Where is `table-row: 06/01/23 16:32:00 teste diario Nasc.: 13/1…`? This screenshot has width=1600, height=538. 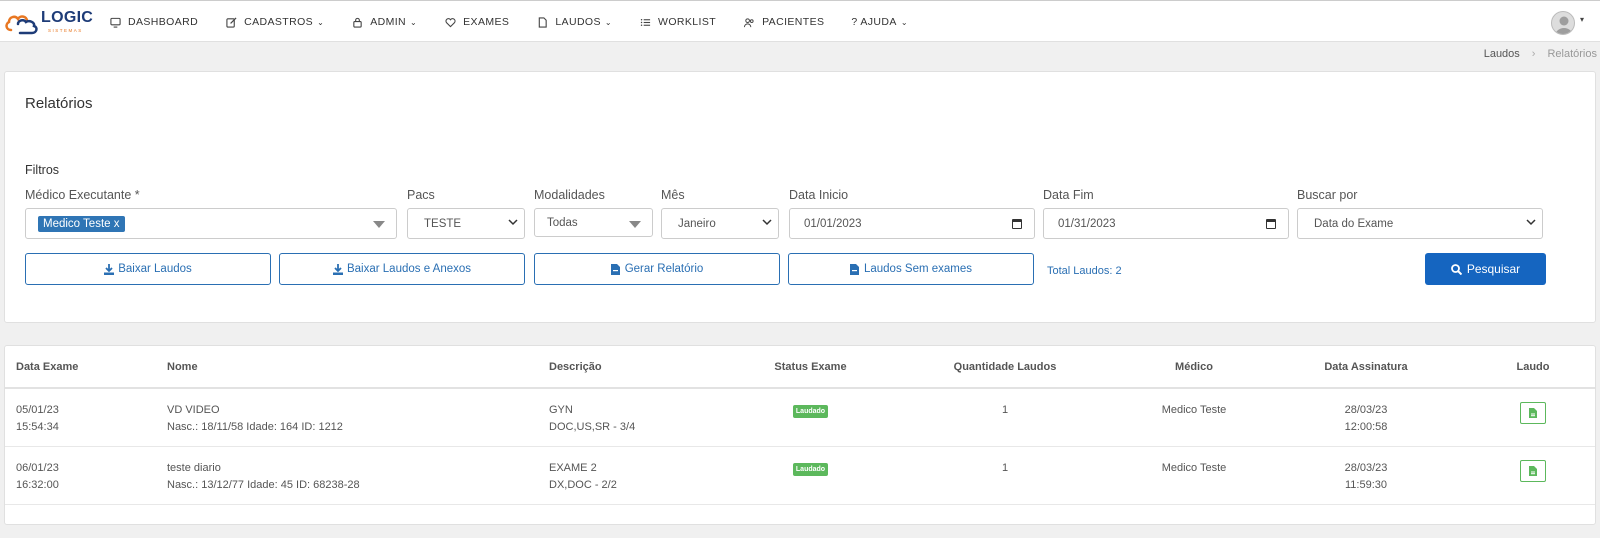 table-row: 06/01/23 16:32:00 teste diario Nasc.: 13/1… is located at coordinates (800, 475).